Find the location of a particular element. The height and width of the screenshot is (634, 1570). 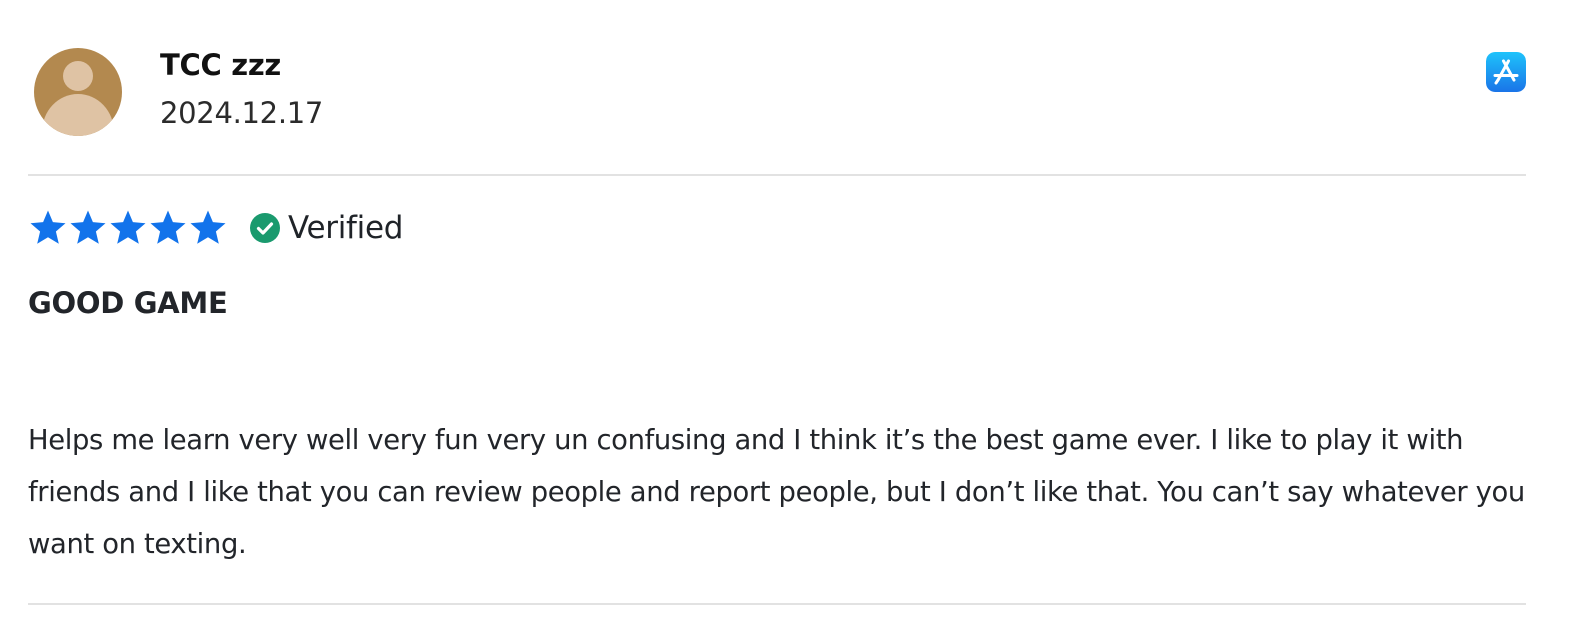

header-divider is located at coordinates (777, 175).